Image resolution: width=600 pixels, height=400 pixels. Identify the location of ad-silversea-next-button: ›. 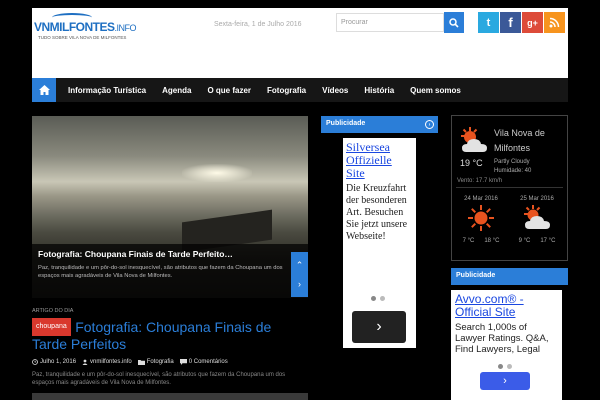
(379, 327).